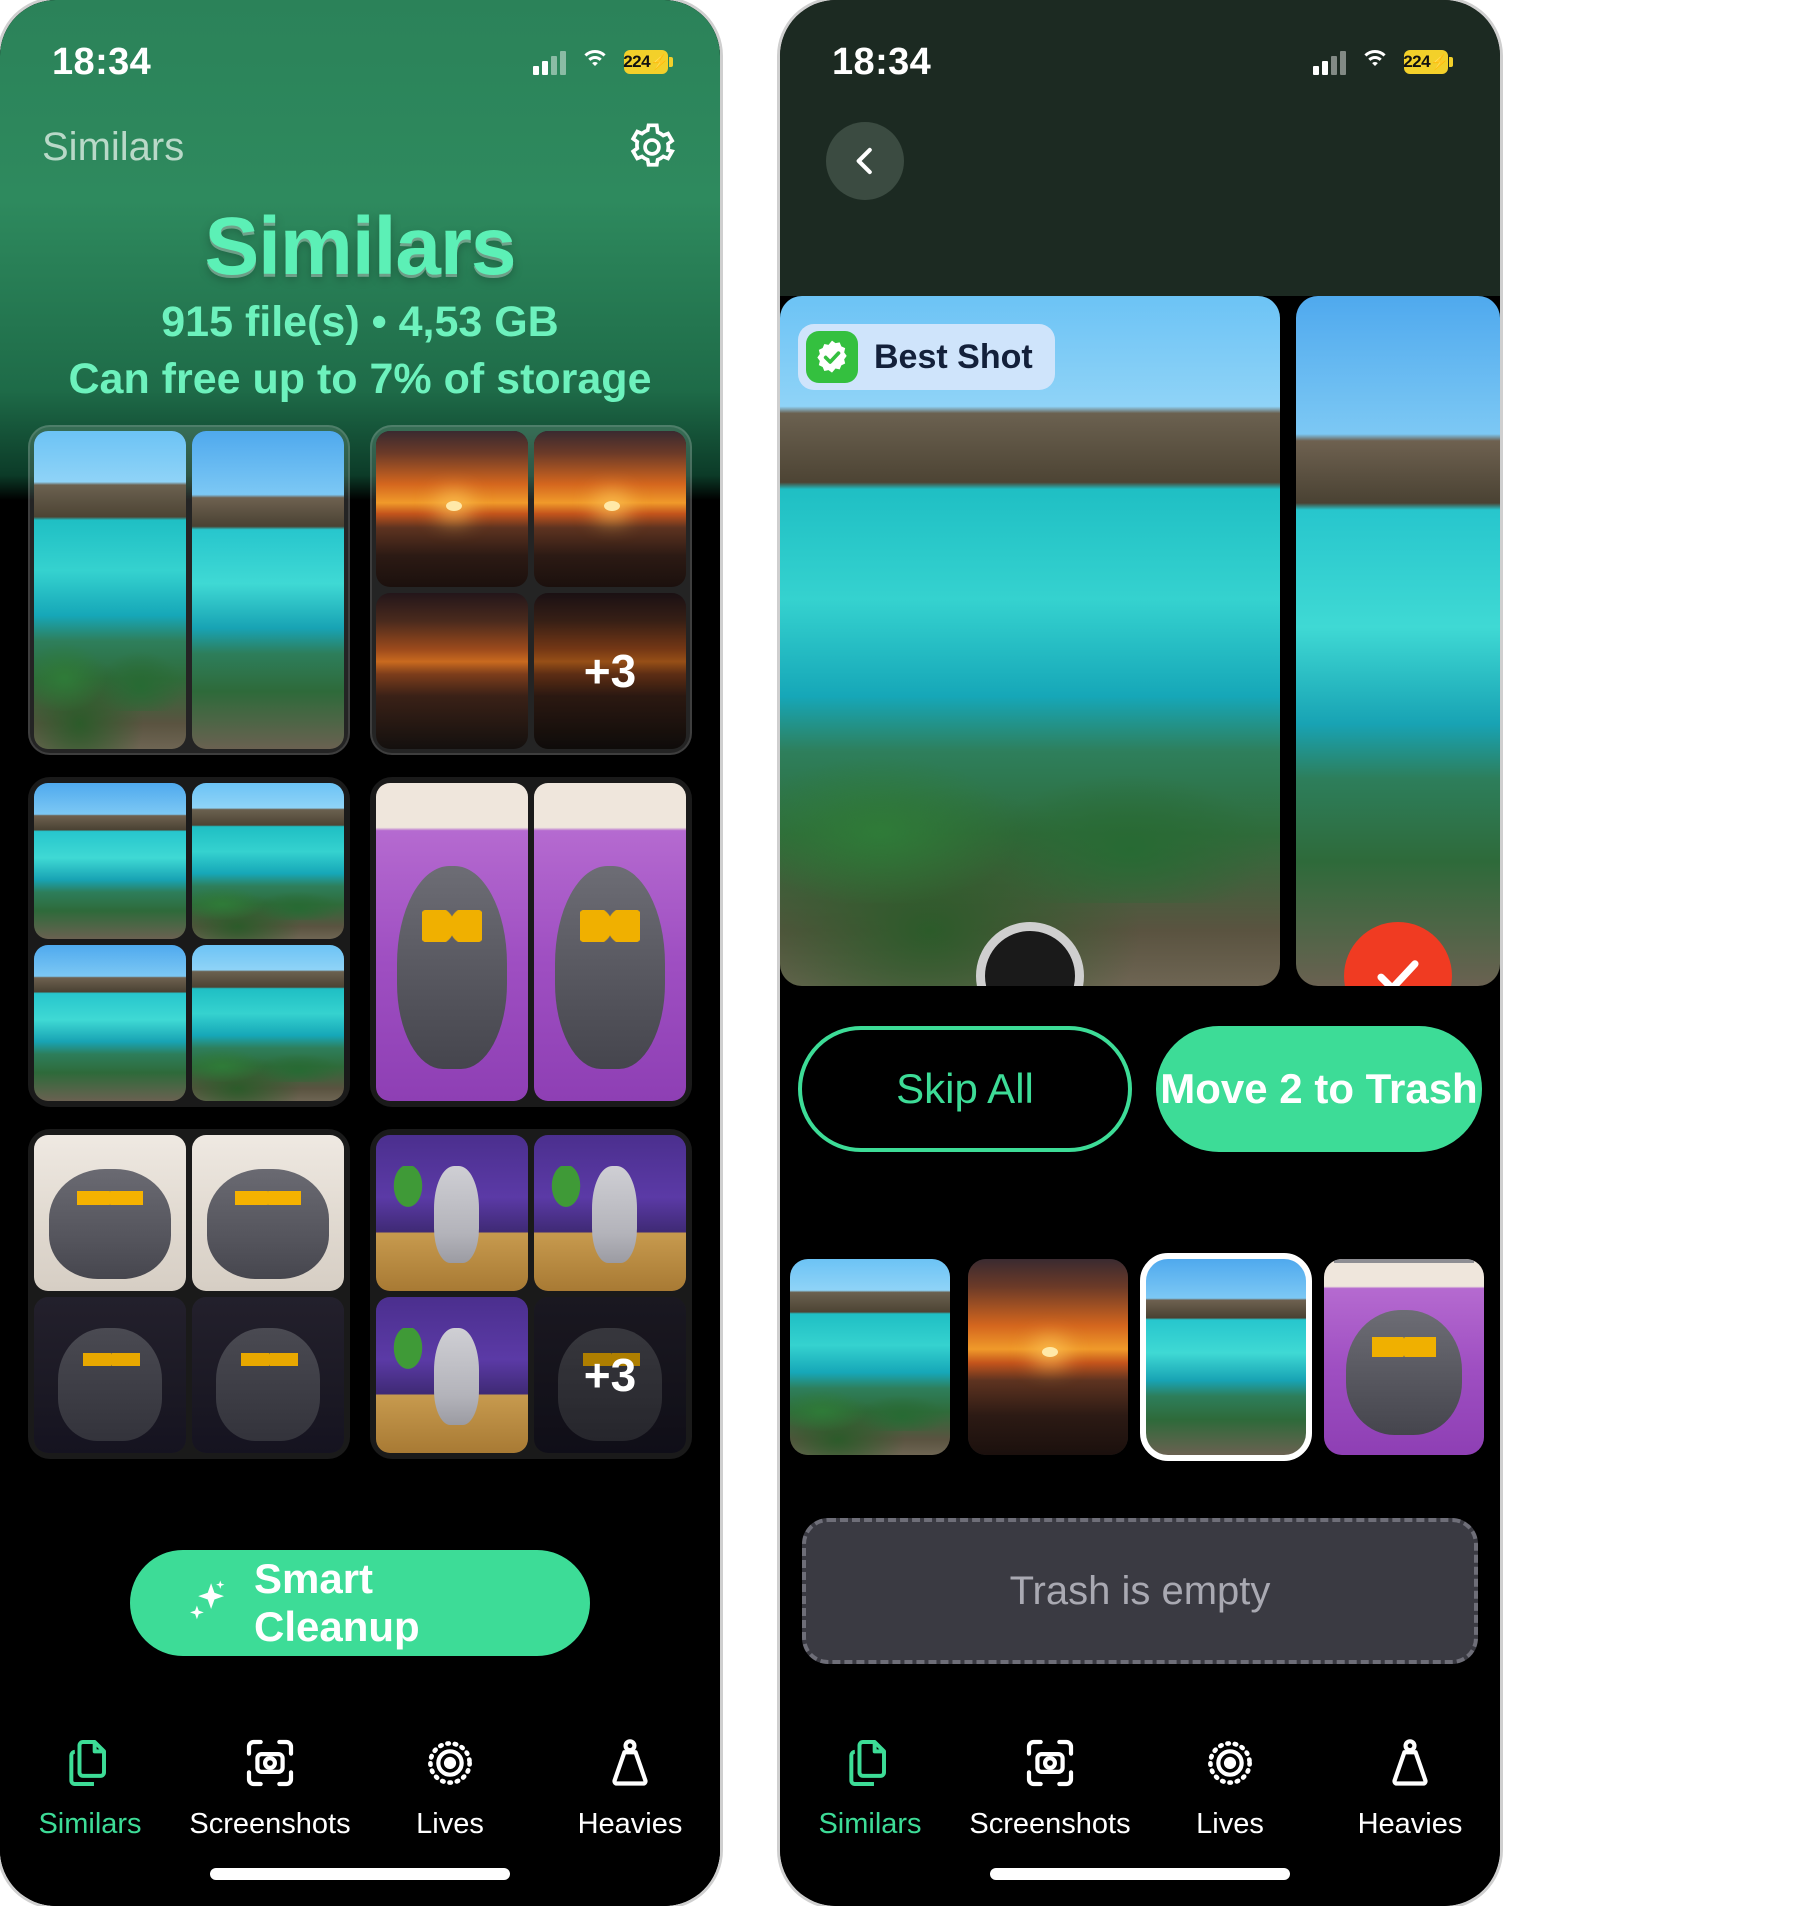 The image size is (1800, 1906). I want to click on group-card-cat-purple, so click(531, 942).